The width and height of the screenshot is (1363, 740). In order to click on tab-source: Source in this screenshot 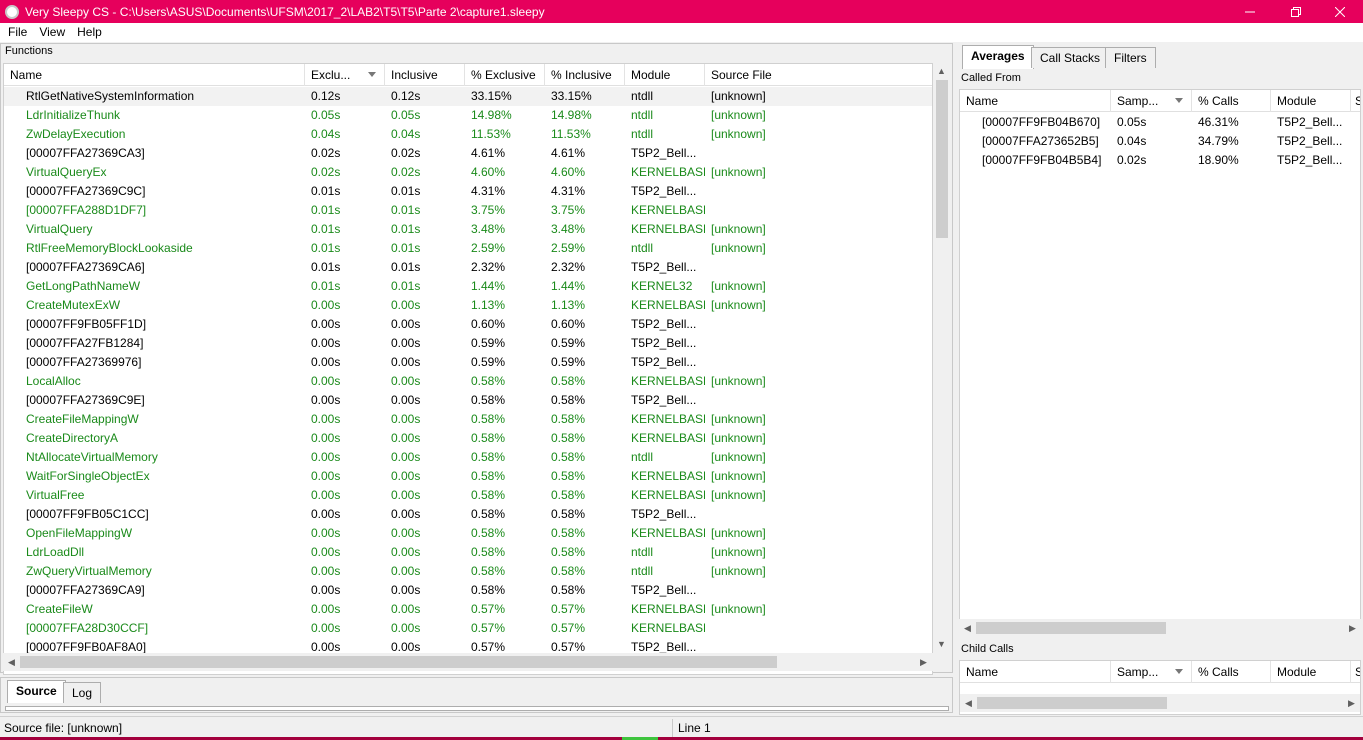, I will do `click(36, 691)`.